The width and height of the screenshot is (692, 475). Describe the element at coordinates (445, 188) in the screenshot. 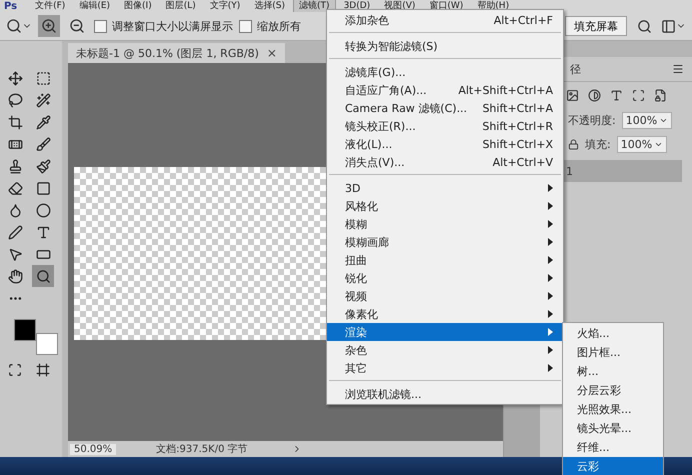

I see `menu-item: 3D` at that location.